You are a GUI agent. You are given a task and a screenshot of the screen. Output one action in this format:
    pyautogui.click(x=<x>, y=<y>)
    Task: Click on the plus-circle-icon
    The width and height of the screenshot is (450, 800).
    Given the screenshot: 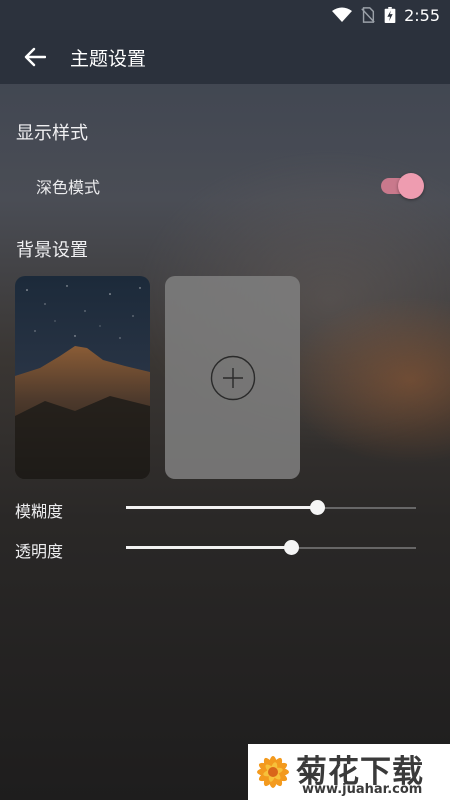 What is the action you would take?
    pyautogui.click(x=232, y=377)
    